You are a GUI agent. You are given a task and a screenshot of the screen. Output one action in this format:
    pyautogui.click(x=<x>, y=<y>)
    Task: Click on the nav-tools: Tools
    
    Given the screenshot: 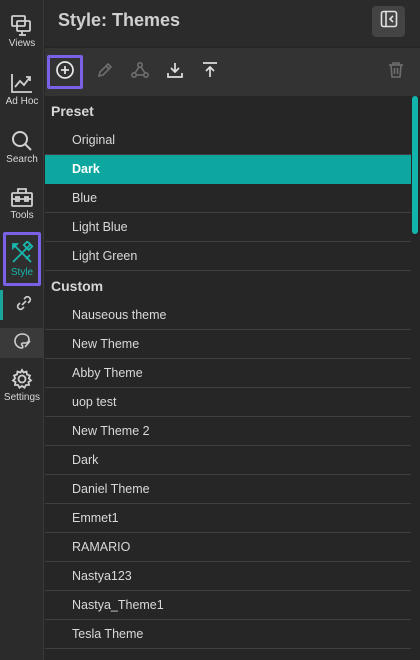 What is the action you would take?
    pyautogui.click(x=22, y=204)
    